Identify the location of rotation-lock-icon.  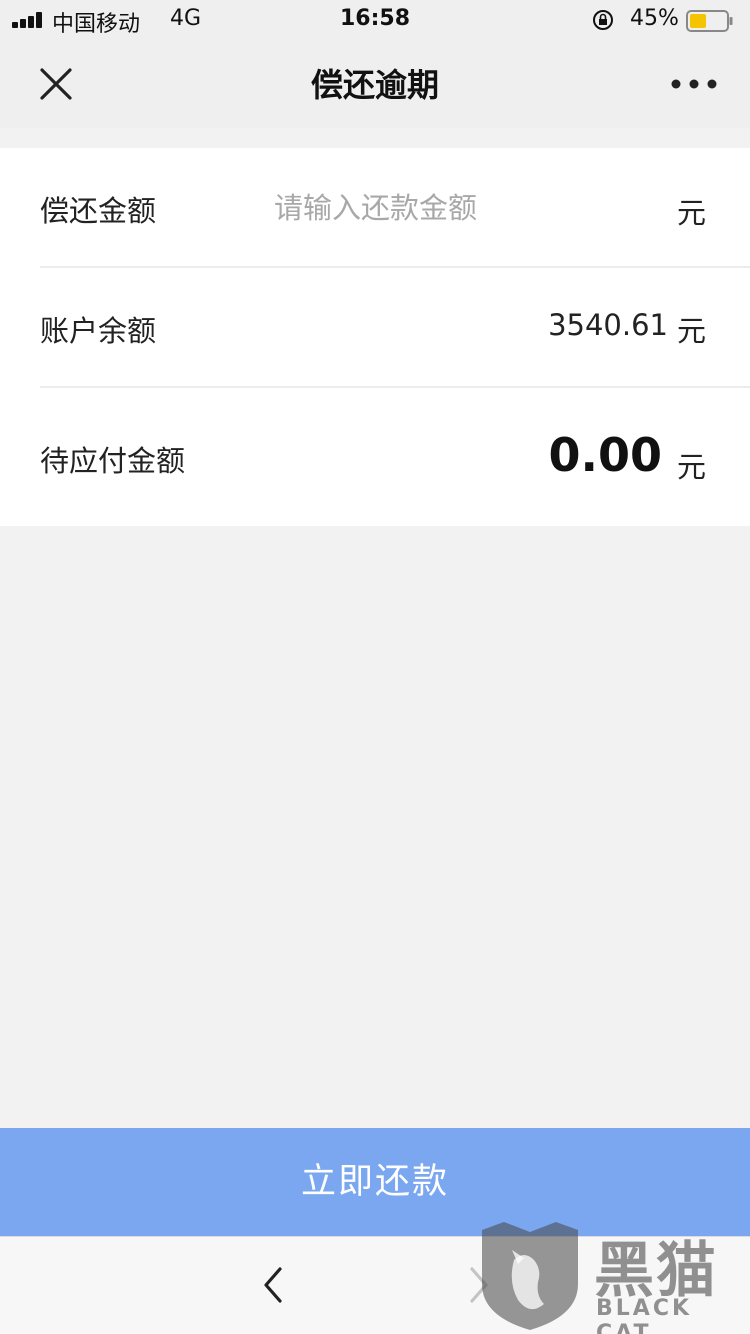
(603, 20).